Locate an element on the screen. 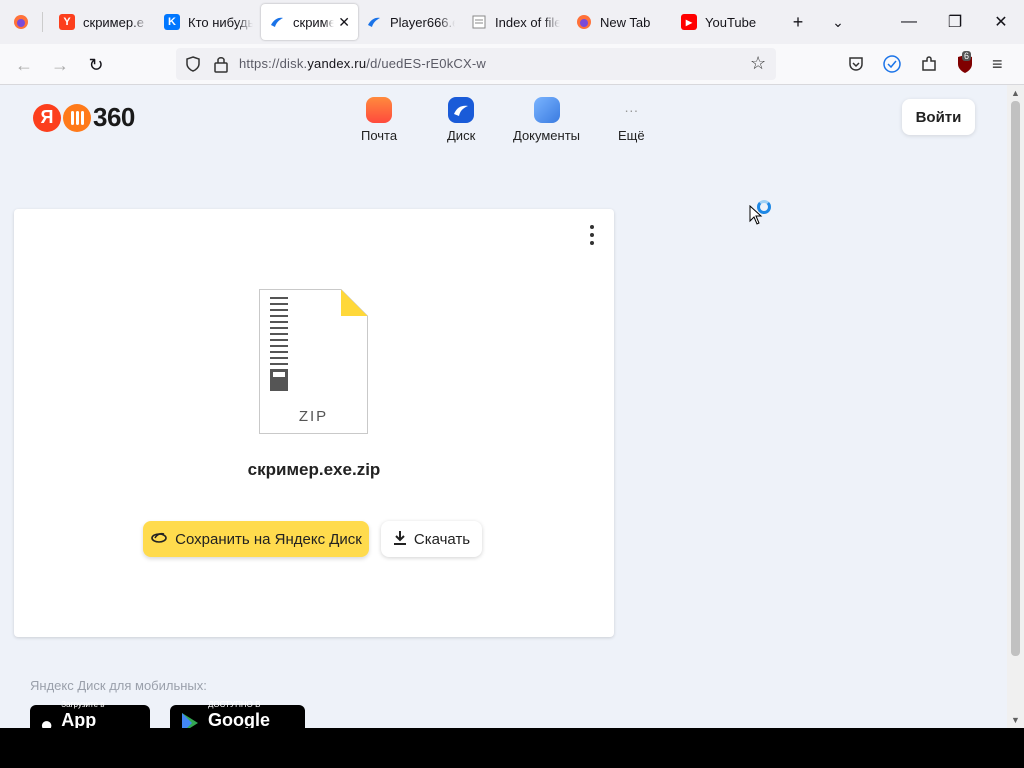  service-mail: Почта is located at coordinates (379, 120).